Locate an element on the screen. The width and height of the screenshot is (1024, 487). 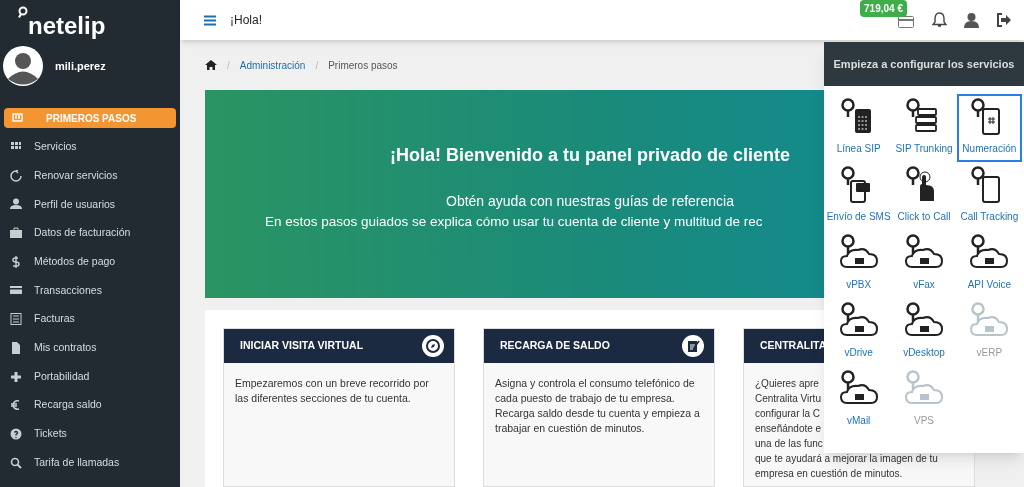
service-tile: Línea SIP is located at coordinates (859, 128).